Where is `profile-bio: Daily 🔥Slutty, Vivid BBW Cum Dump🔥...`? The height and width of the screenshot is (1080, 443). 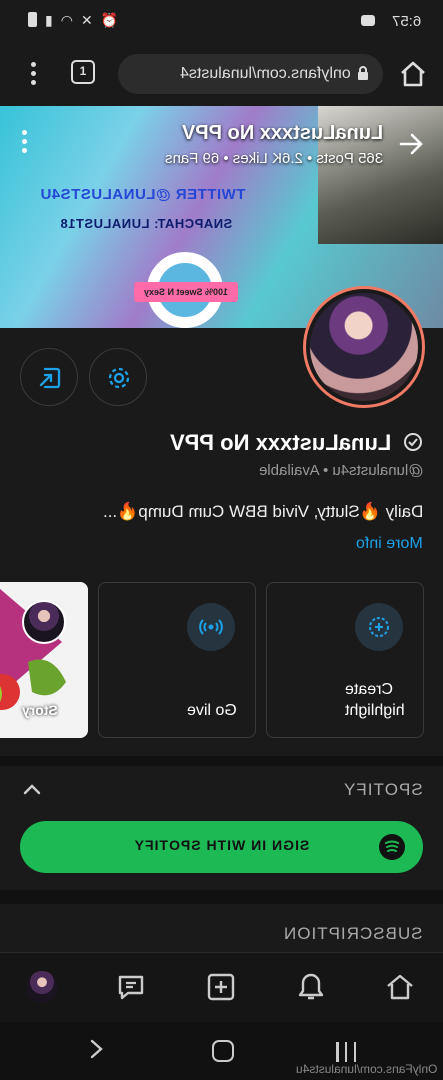 profile-bio: Daily 🔥Slutty, Vivid BBW Cum Dump🔥... is located at coordinates (262, 511).